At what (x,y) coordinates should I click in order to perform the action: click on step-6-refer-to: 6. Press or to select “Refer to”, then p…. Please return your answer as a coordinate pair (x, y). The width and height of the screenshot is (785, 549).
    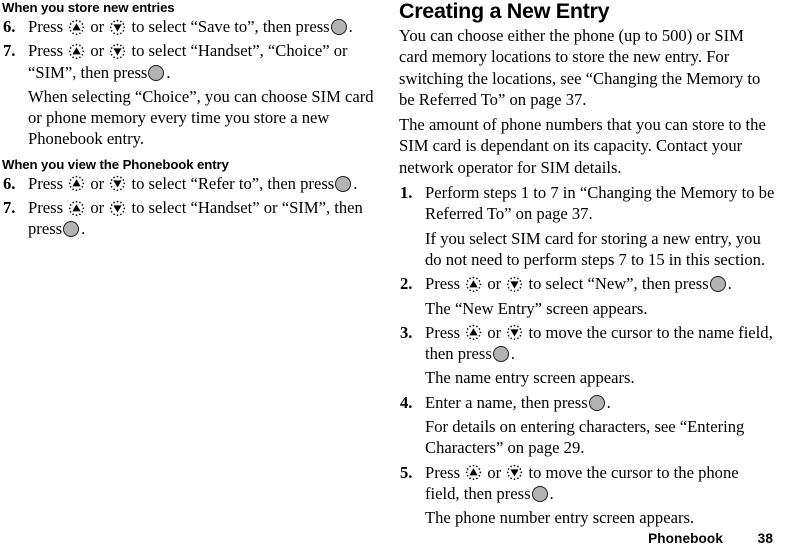
    Looking at the image, I should click on (191, 183).